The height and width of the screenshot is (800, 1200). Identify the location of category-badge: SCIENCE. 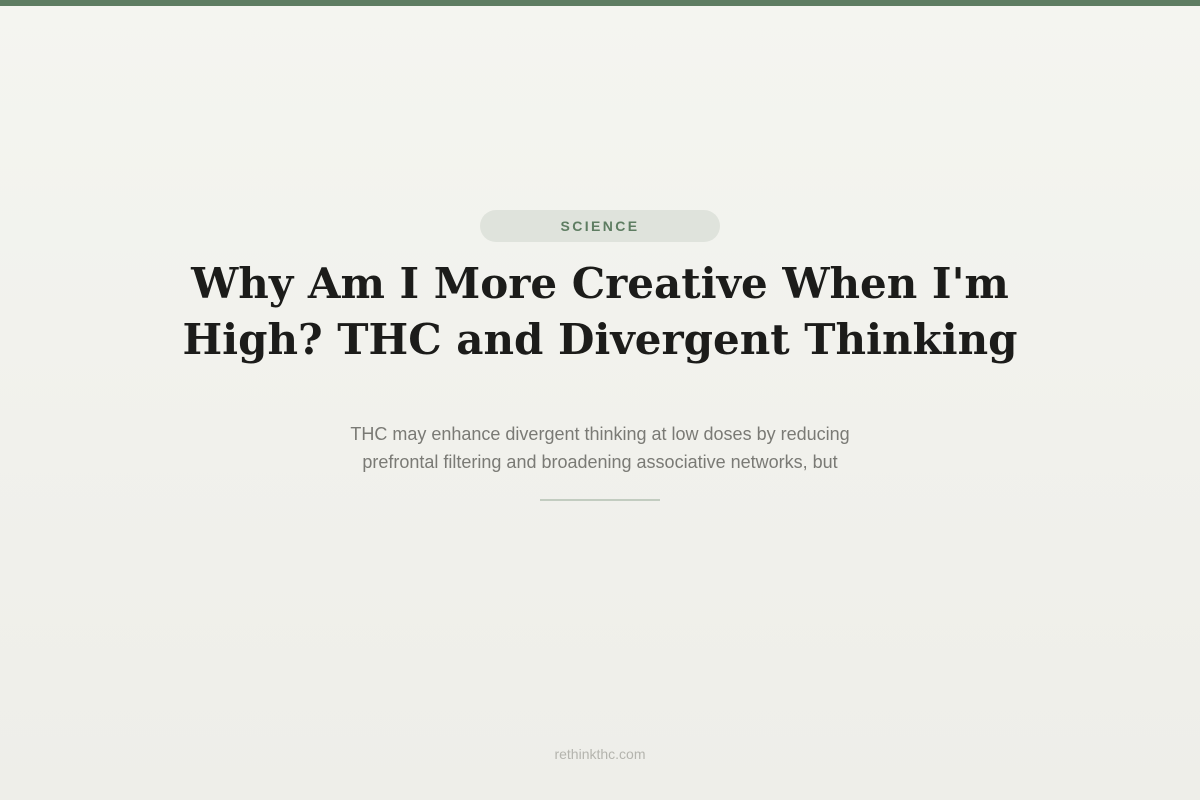
(600, 226).